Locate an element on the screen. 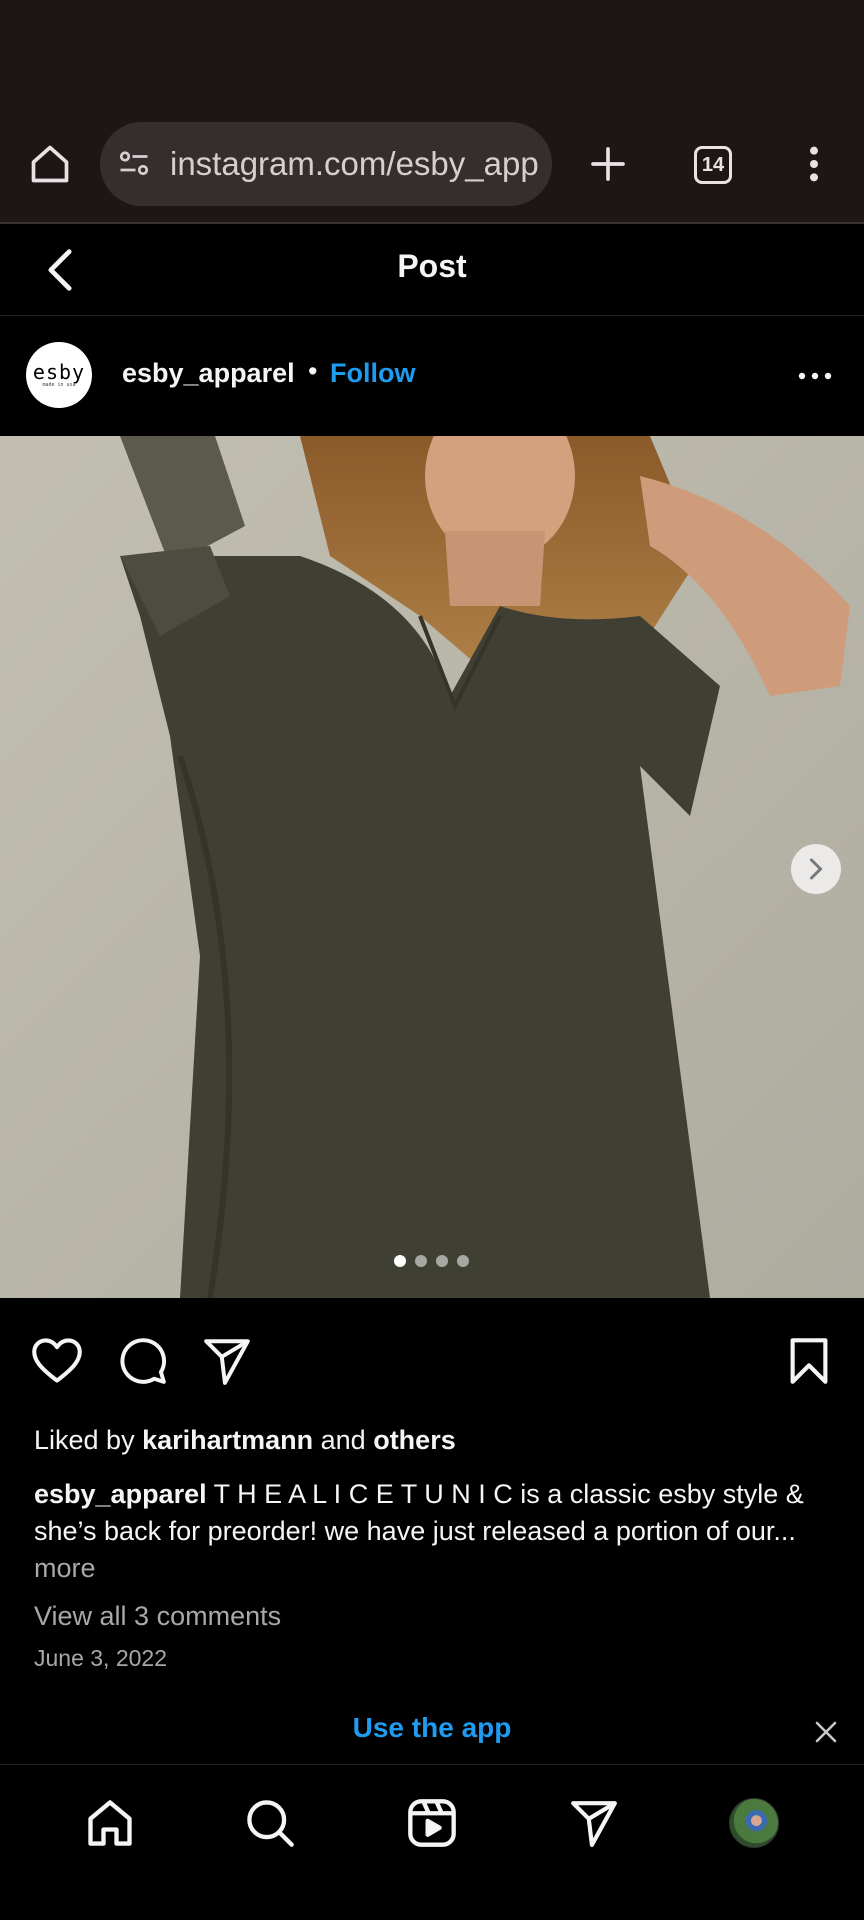 The image size is (864, 1920). overflow-menu-icon is located at coordinates (814, 164).